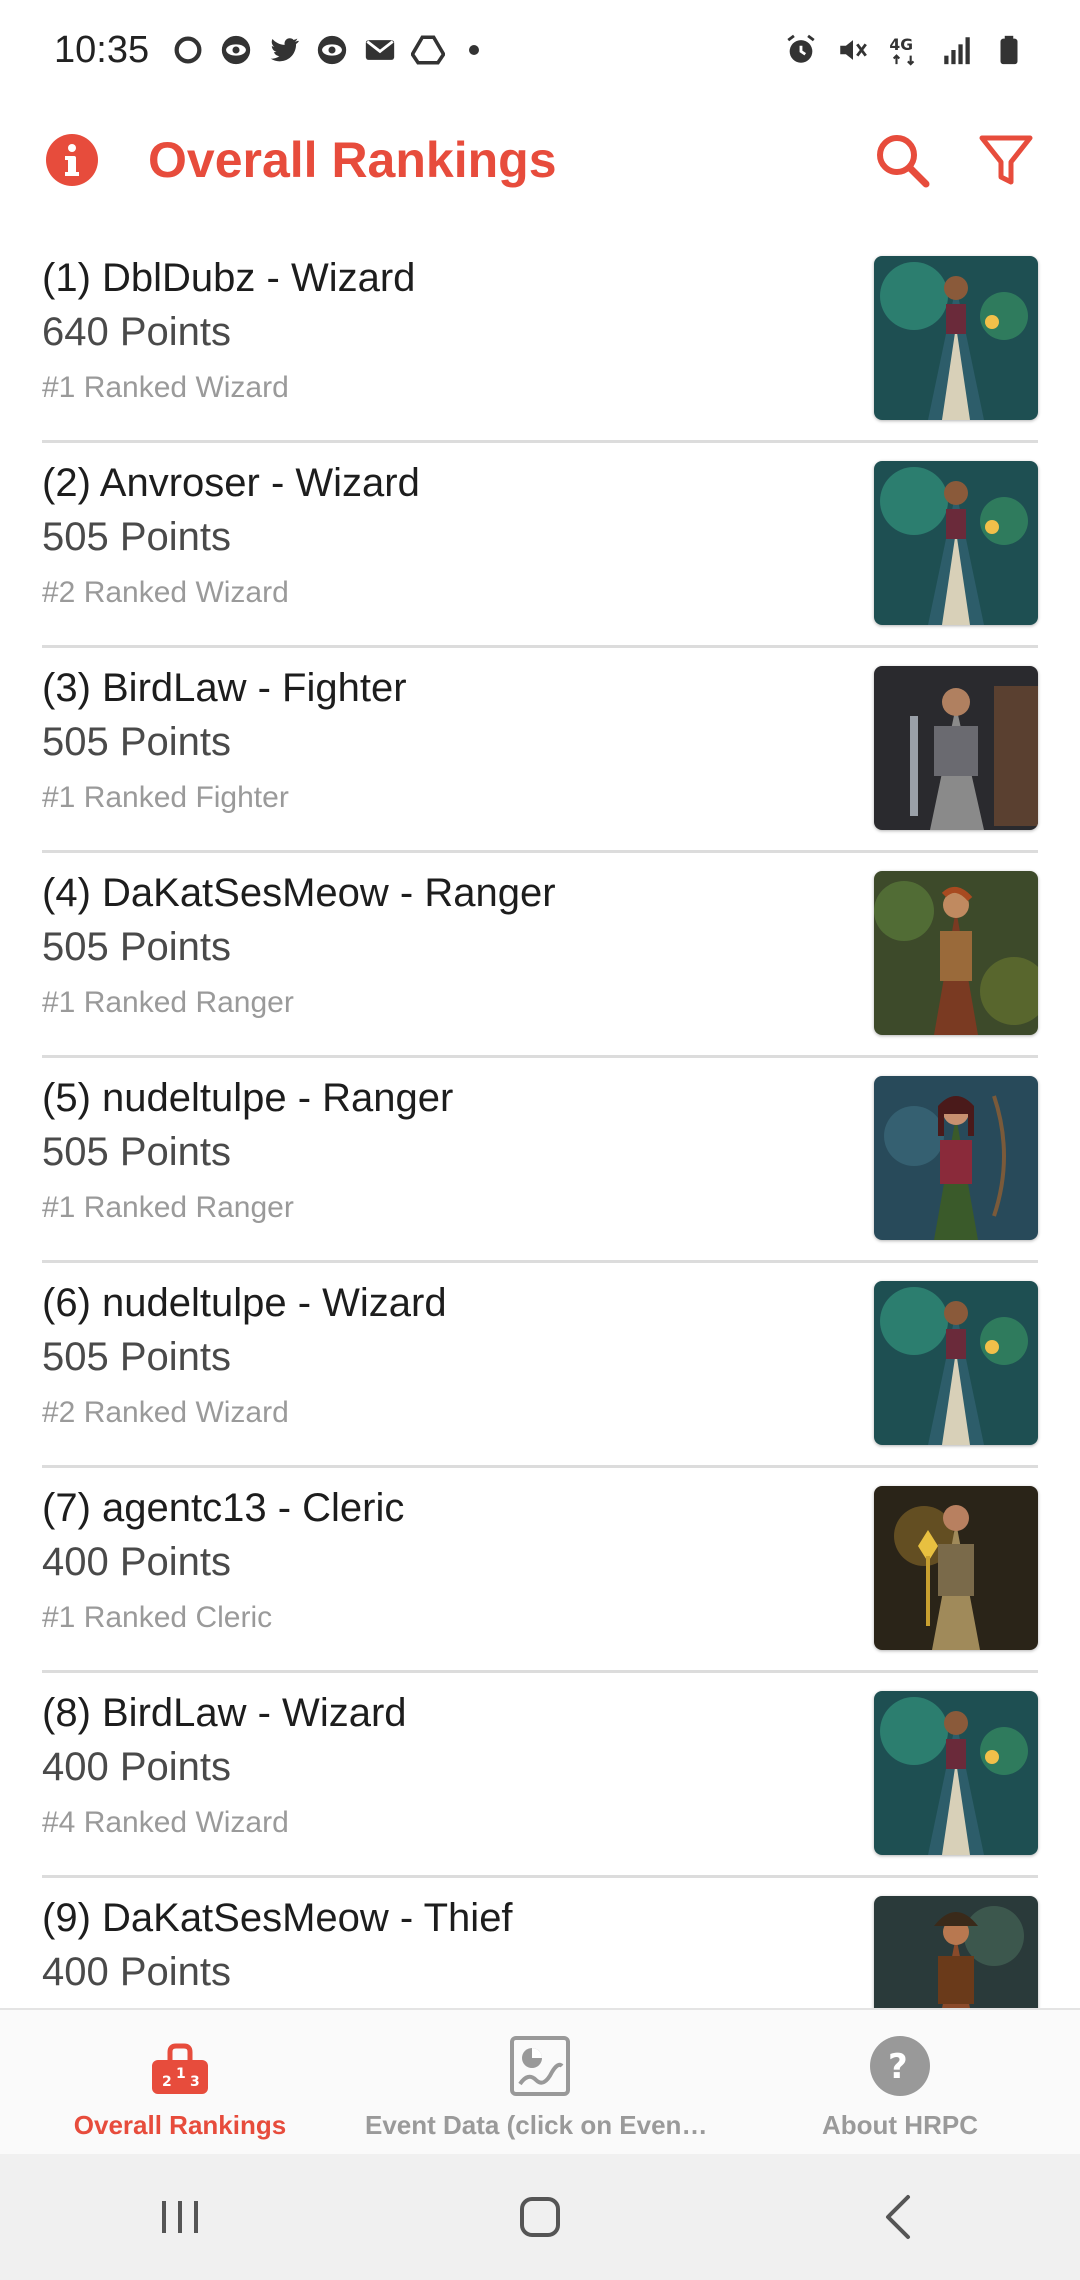 The height and width of the screenshot is (2280, 1080). I want to click on search-icon, so click(902, 160).